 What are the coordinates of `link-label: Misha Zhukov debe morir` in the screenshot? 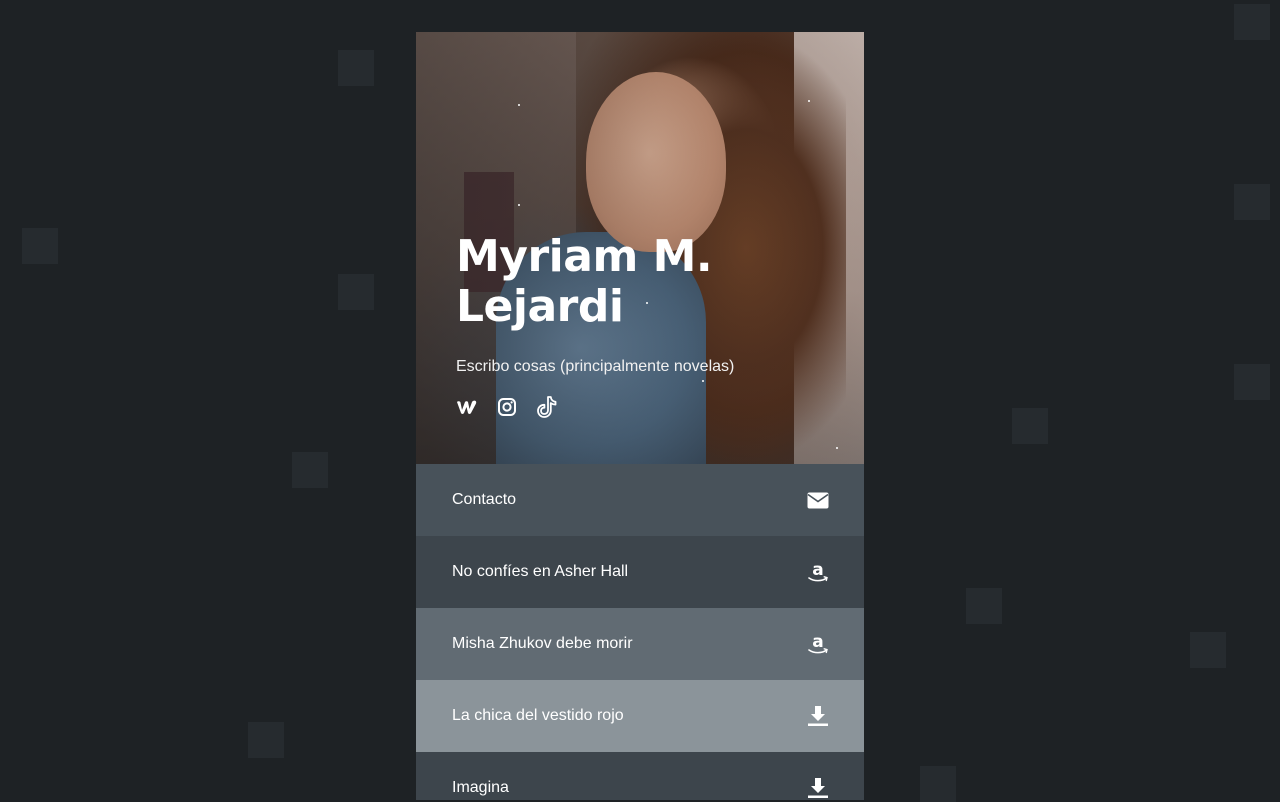 It's located at (542, 643).